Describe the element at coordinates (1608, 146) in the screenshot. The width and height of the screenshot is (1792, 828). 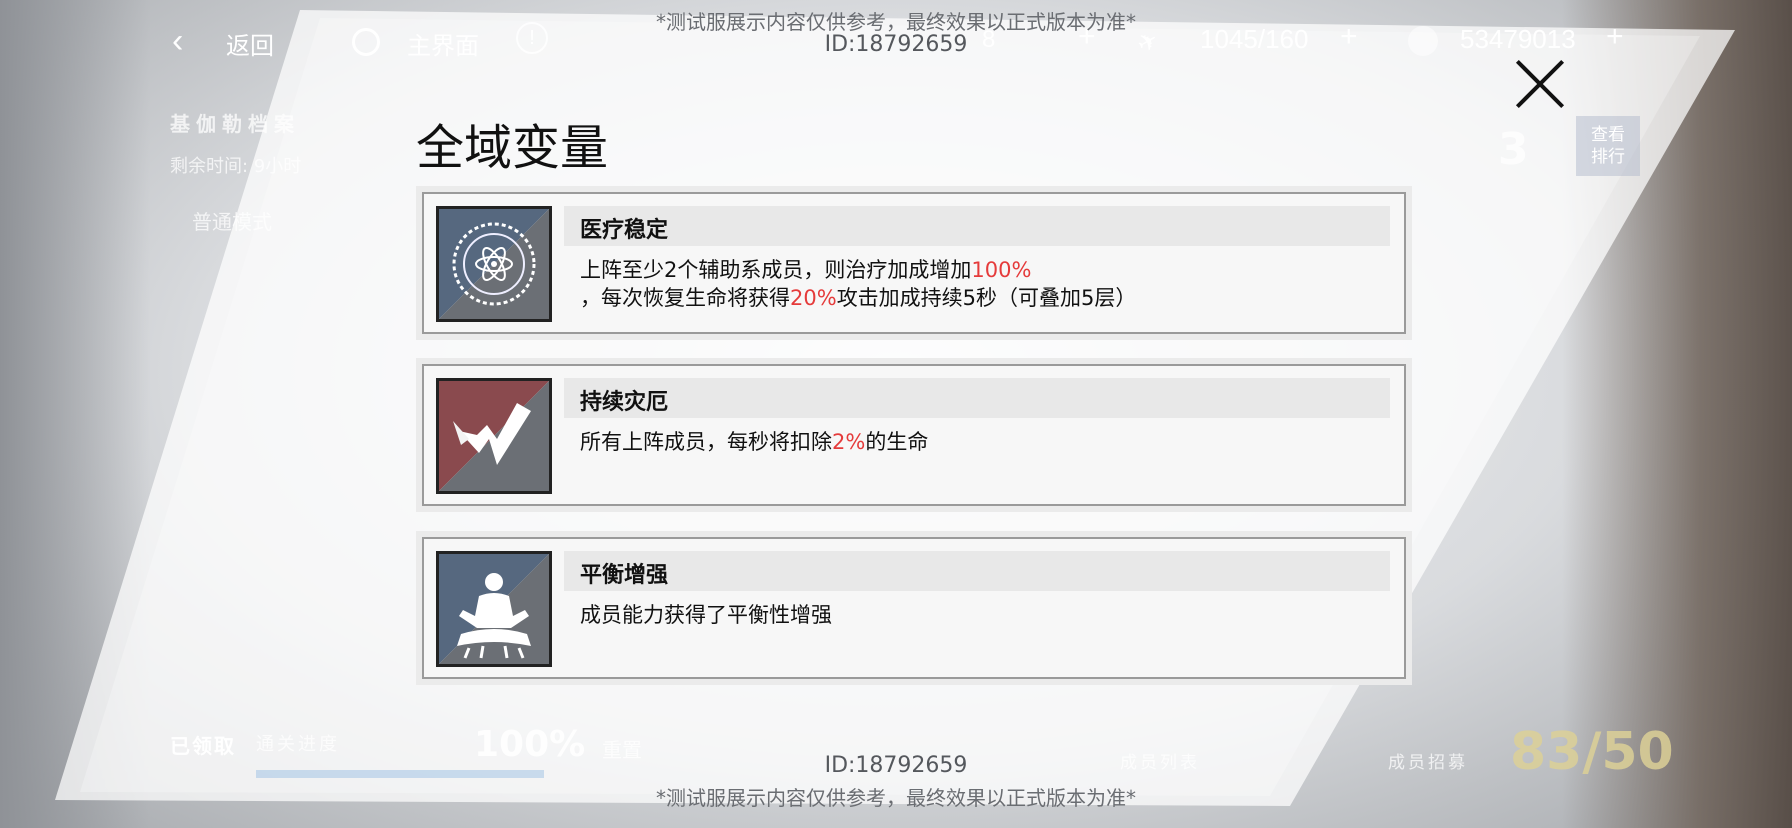
I see `view-ranking-button: 查看 排行` at that location.